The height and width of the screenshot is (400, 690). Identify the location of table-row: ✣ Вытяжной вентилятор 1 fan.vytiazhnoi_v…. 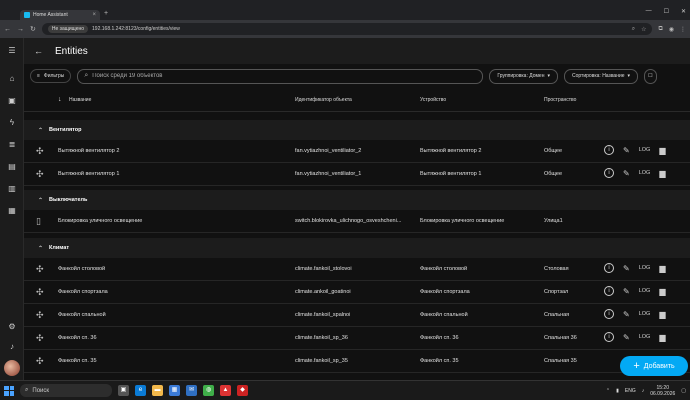
(357, 174).